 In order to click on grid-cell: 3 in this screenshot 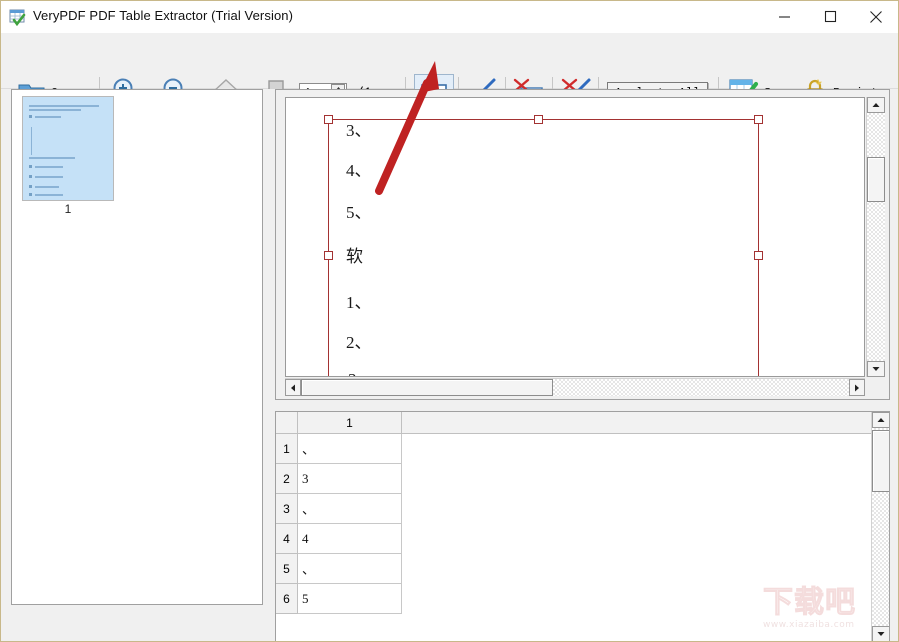, I will do `click(350, 479)`.